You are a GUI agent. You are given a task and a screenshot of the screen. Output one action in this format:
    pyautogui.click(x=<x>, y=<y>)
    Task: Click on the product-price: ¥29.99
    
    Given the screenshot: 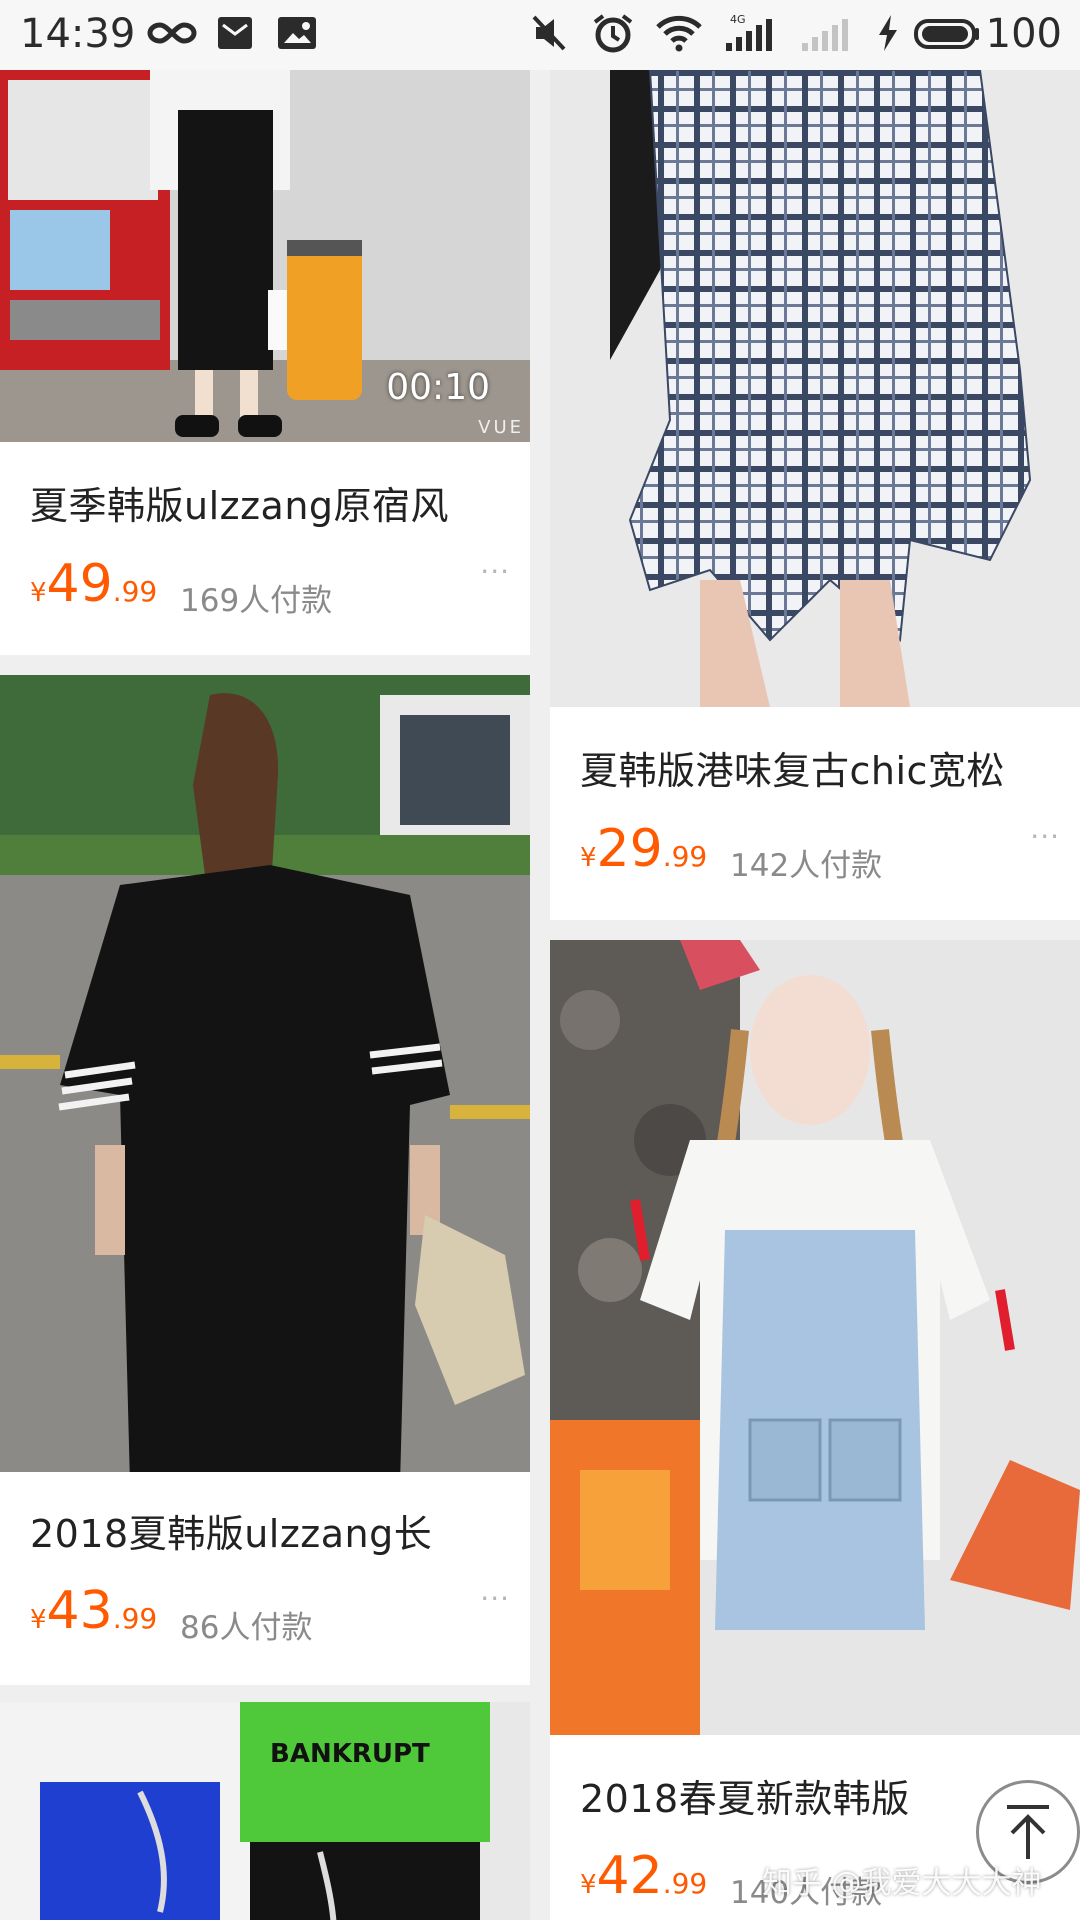 What is the action you would take?
    pyautogui.click(x=643, y=849)
    